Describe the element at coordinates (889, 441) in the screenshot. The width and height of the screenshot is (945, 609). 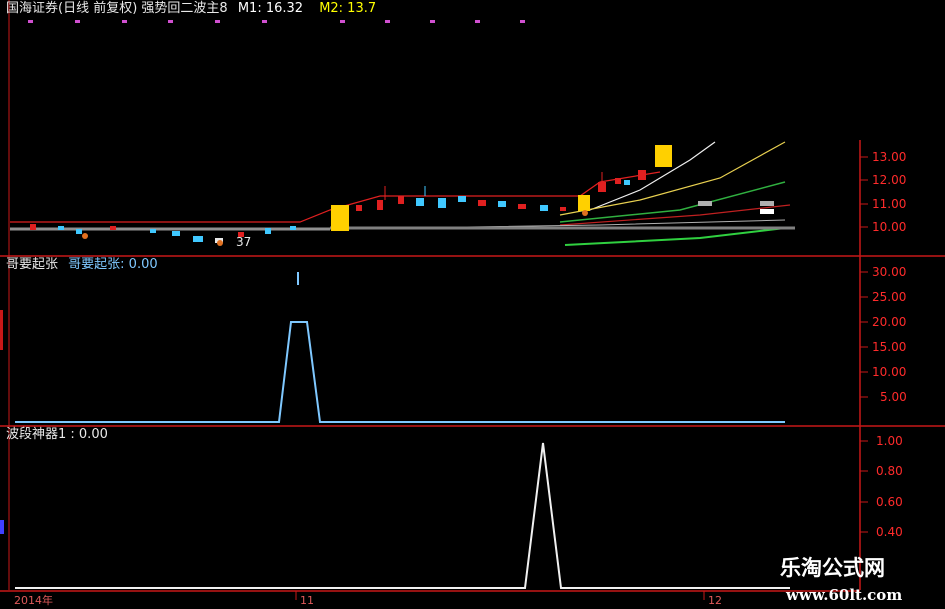
I see `ind2-tick-1: 1.00` at that location.